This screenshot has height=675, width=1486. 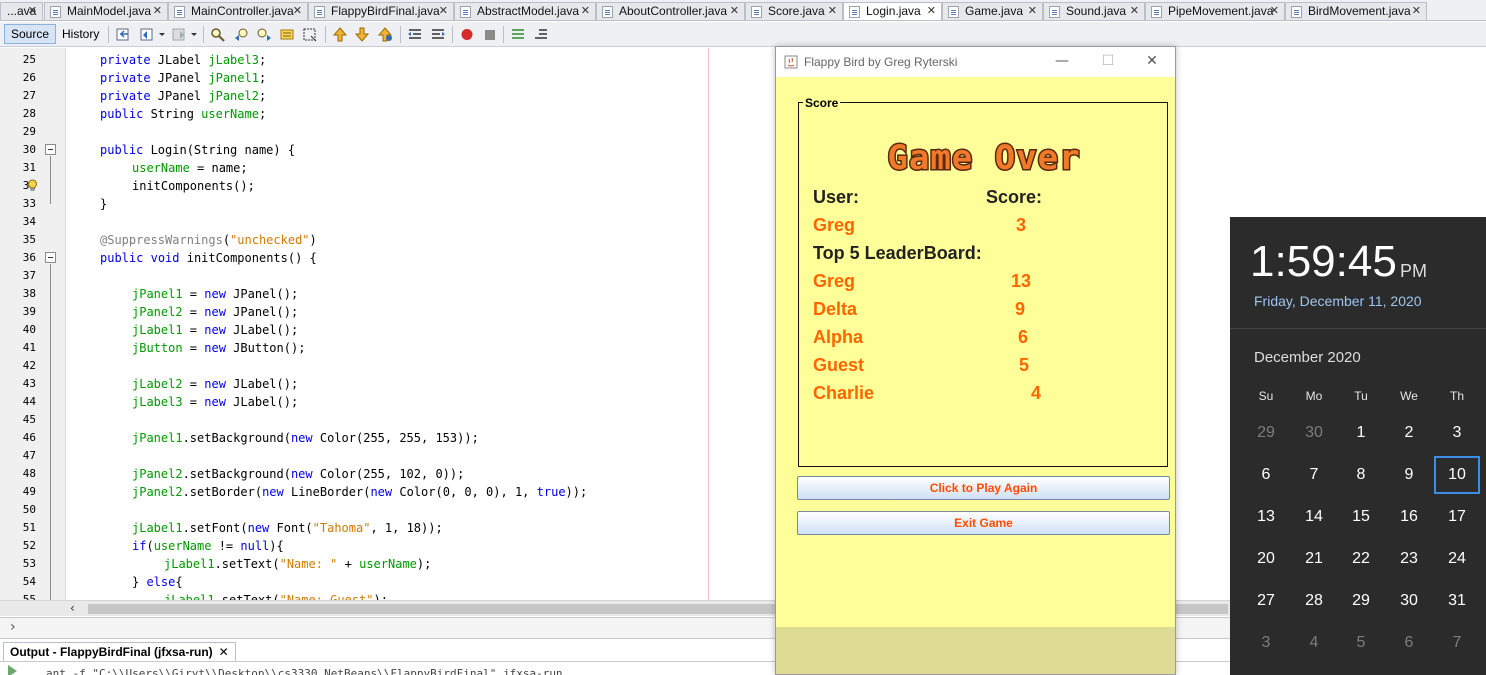 I want to click on line-number: 29, so click(x=29, y=131).